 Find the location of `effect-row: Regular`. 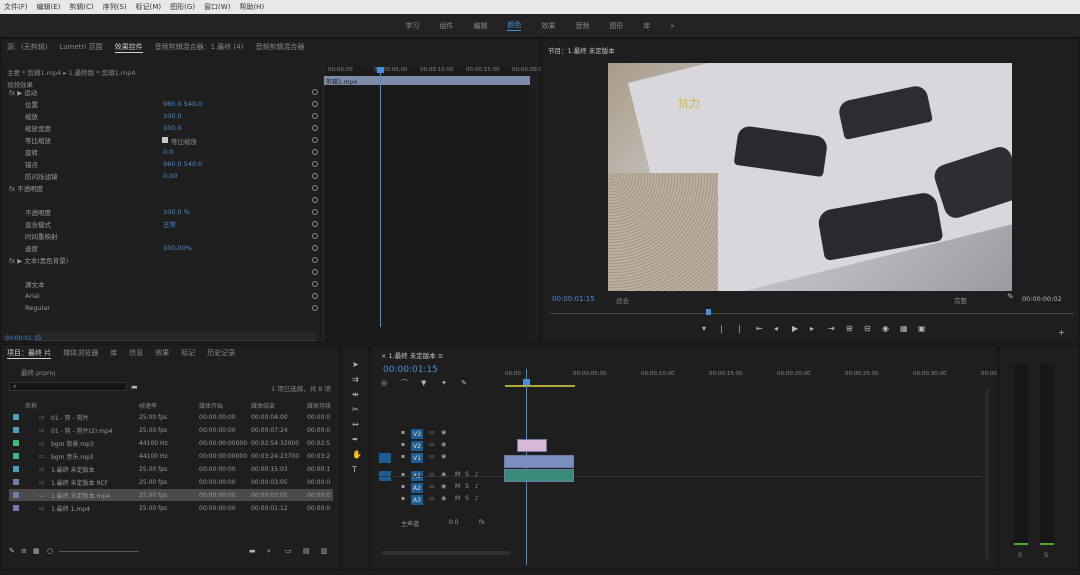

effect-row: Regular is located at coordinates (161, 308).